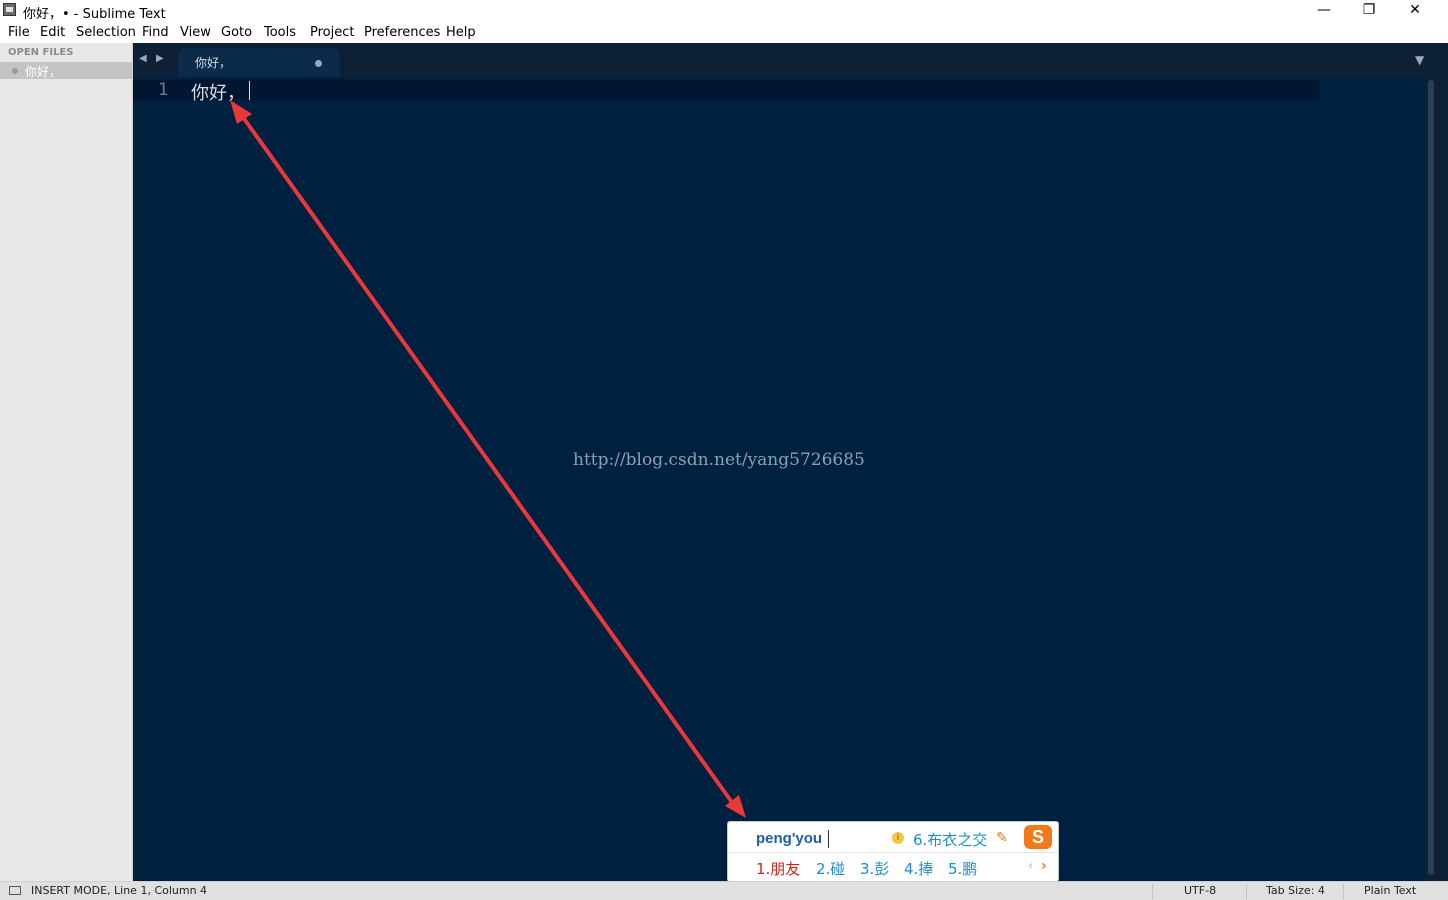 The height and width of the screenshot is (900, 1448). What do you see at coordinates (830, 868) in the screenshot?
I see `ime-candidate-2: 2.碰` at bounding box center [830, 868].